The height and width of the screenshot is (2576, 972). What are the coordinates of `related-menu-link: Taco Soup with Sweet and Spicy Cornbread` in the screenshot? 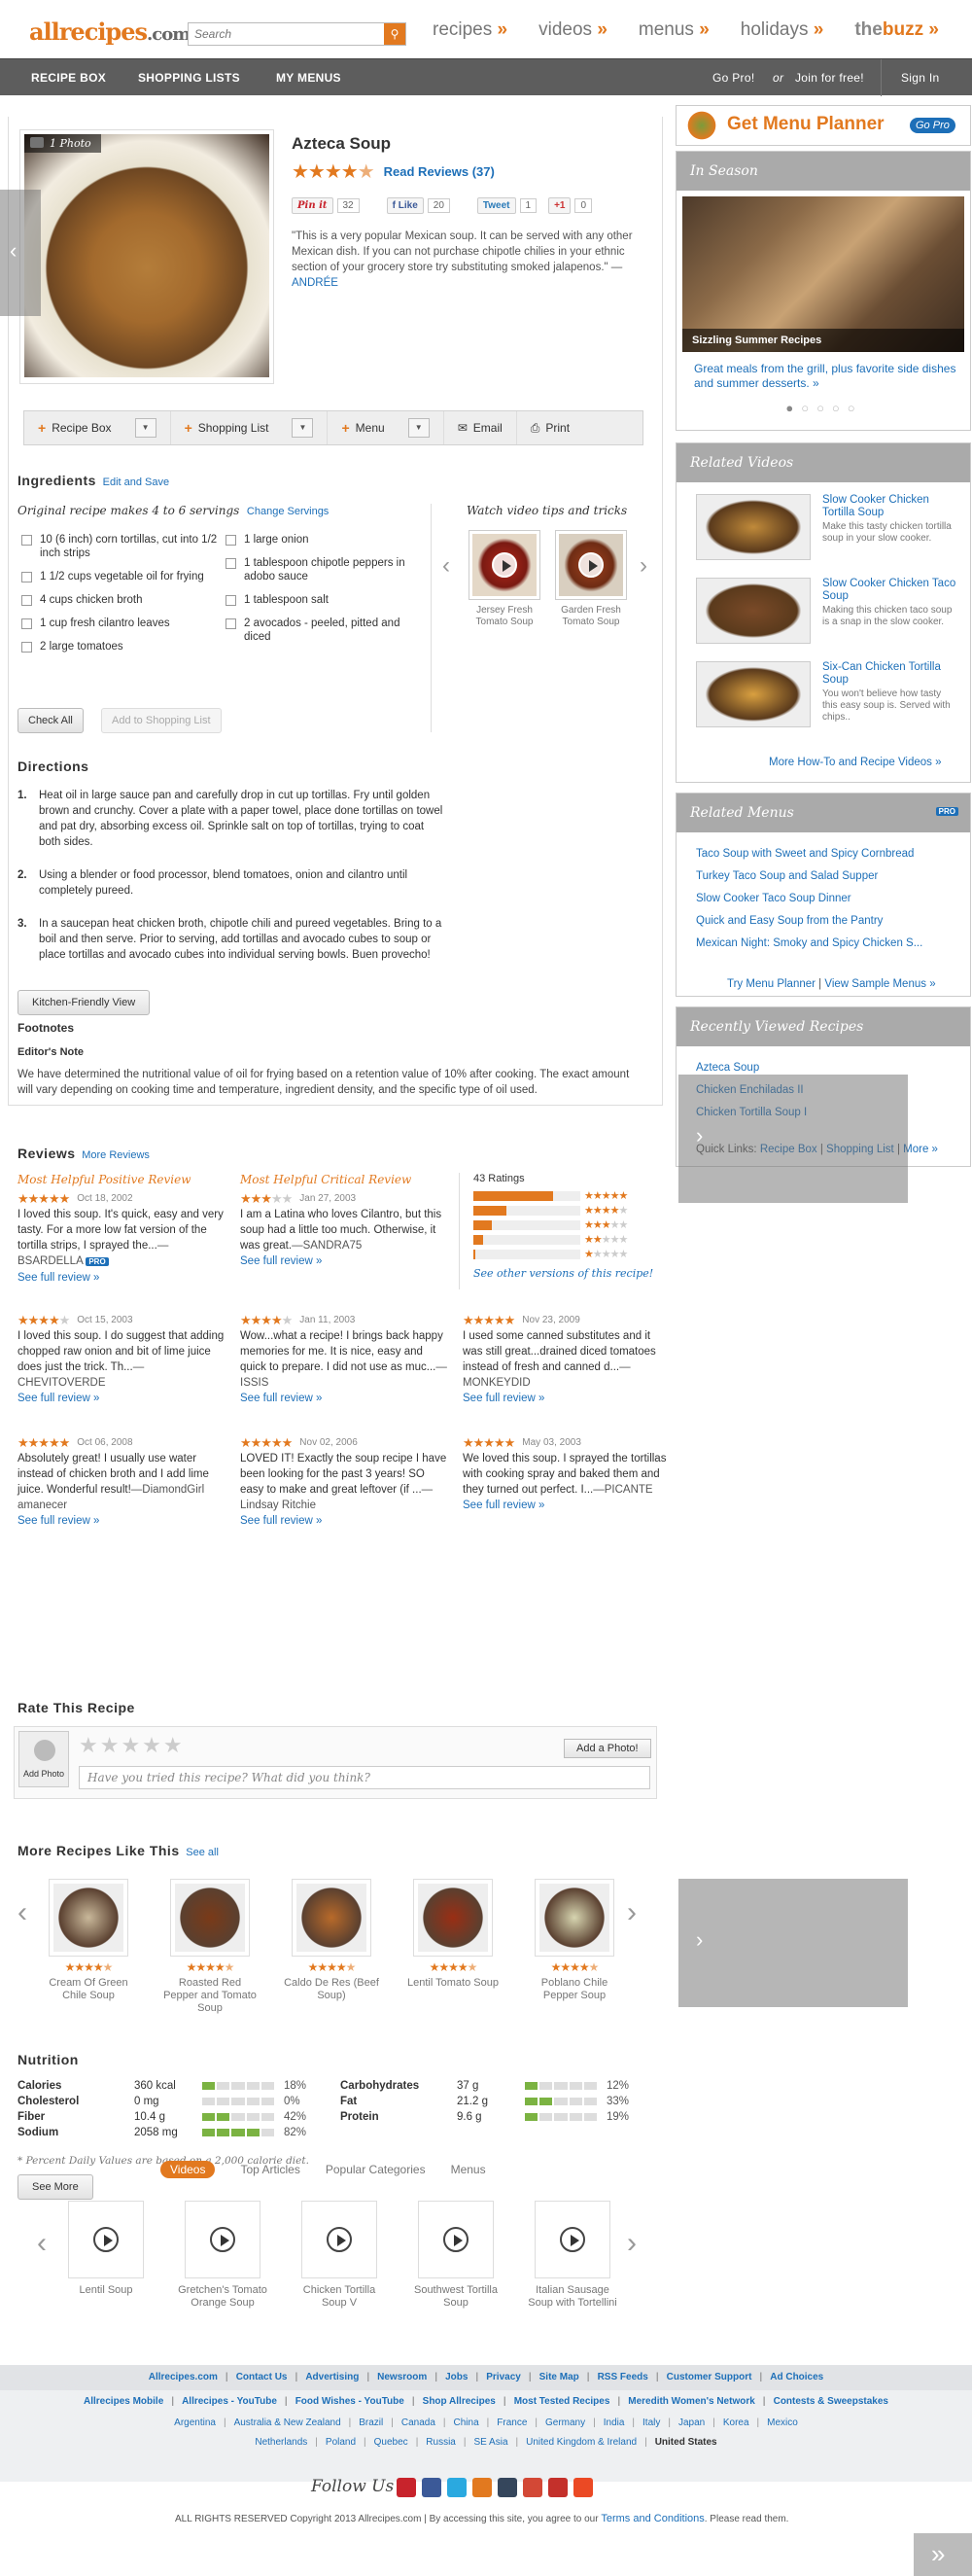 It's located at (805, 854).